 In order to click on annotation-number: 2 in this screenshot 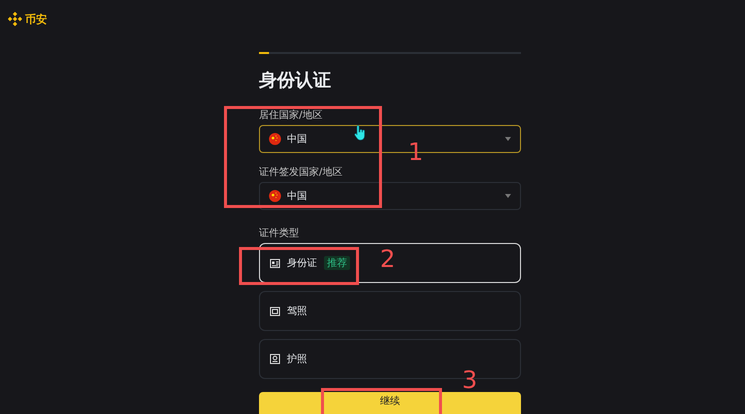, I will do `click(388, 259)`.